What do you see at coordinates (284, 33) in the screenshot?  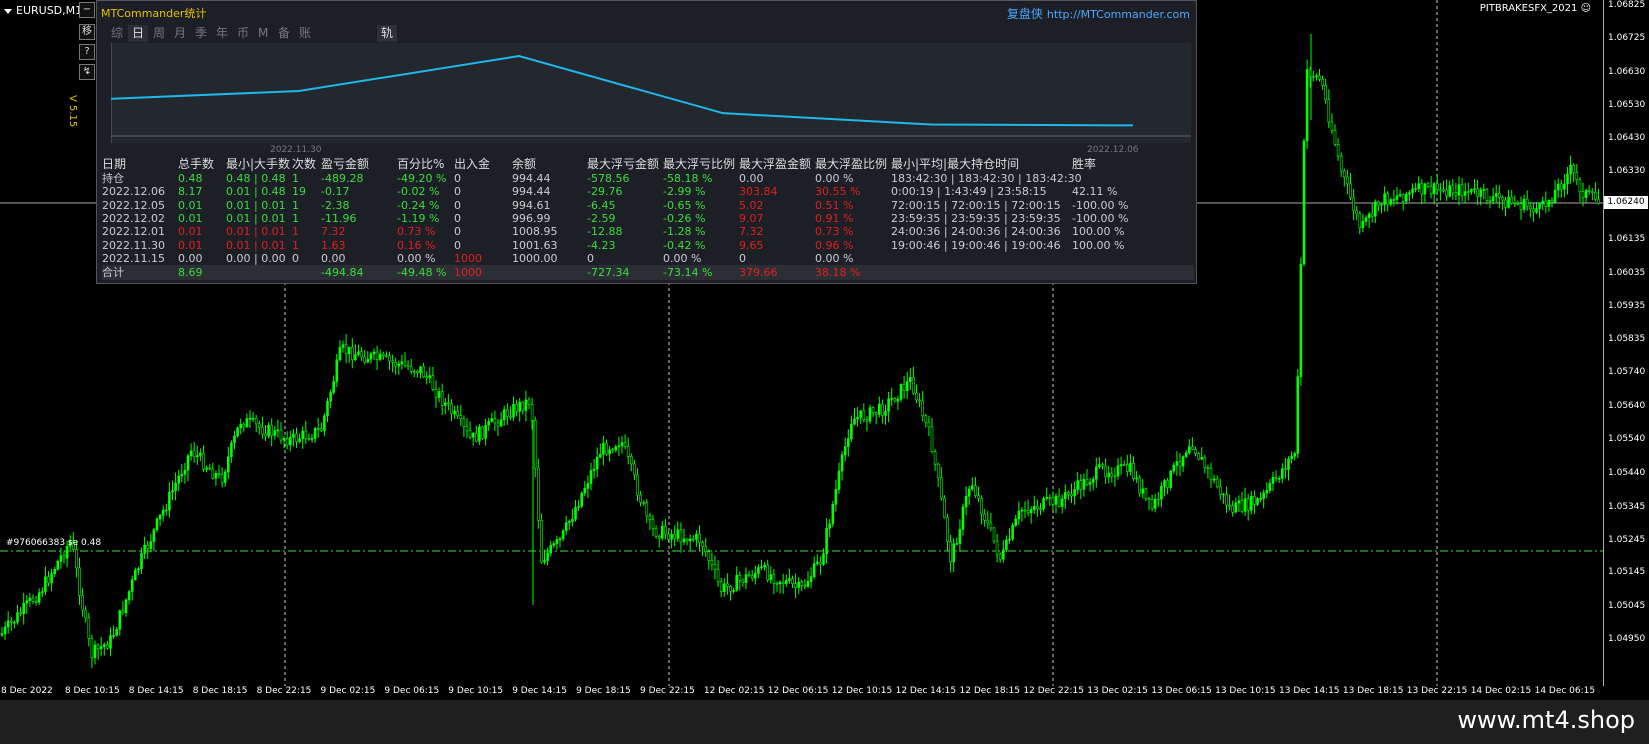 I see `tab-8: 备` at bounding box center [284, 33].